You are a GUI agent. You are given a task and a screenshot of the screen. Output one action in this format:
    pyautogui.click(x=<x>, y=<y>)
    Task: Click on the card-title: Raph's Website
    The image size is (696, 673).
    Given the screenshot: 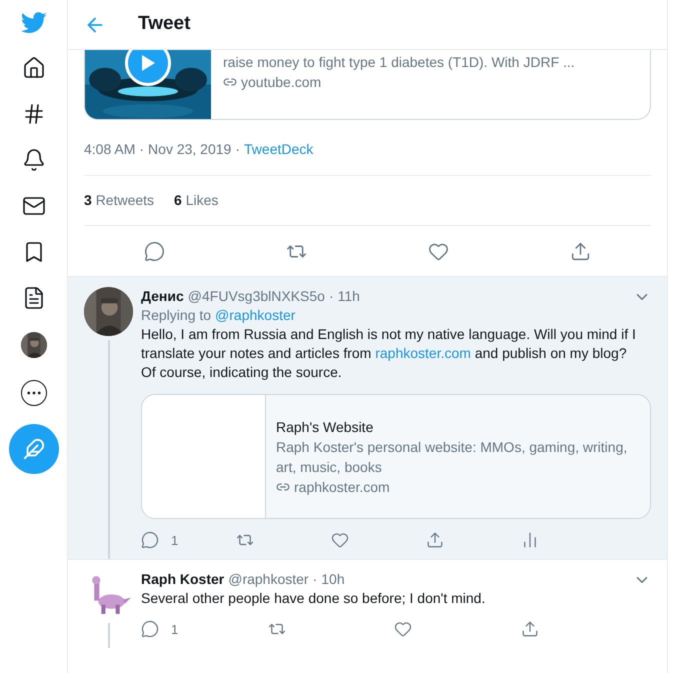 What is the action you would take?
    pyautogui.click(x=325, y=427)
    